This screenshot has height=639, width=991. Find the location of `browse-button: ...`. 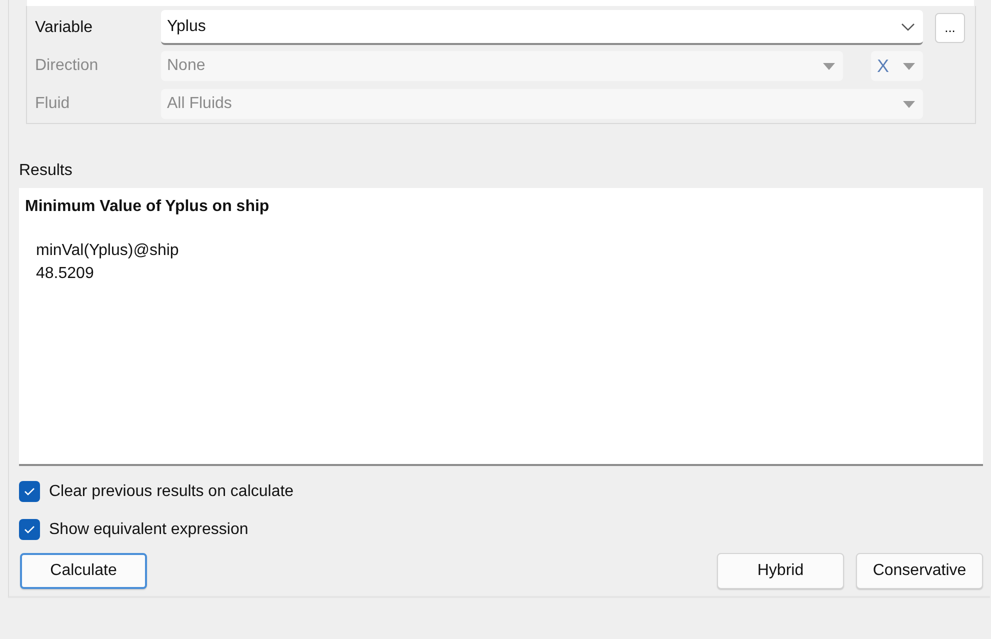

browse-button: ... is located at coordinates (950, 27).